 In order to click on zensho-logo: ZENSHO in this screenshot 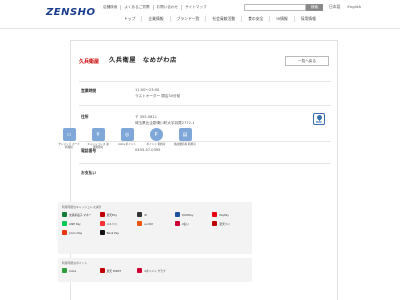, I will do `click(71, 12)`.